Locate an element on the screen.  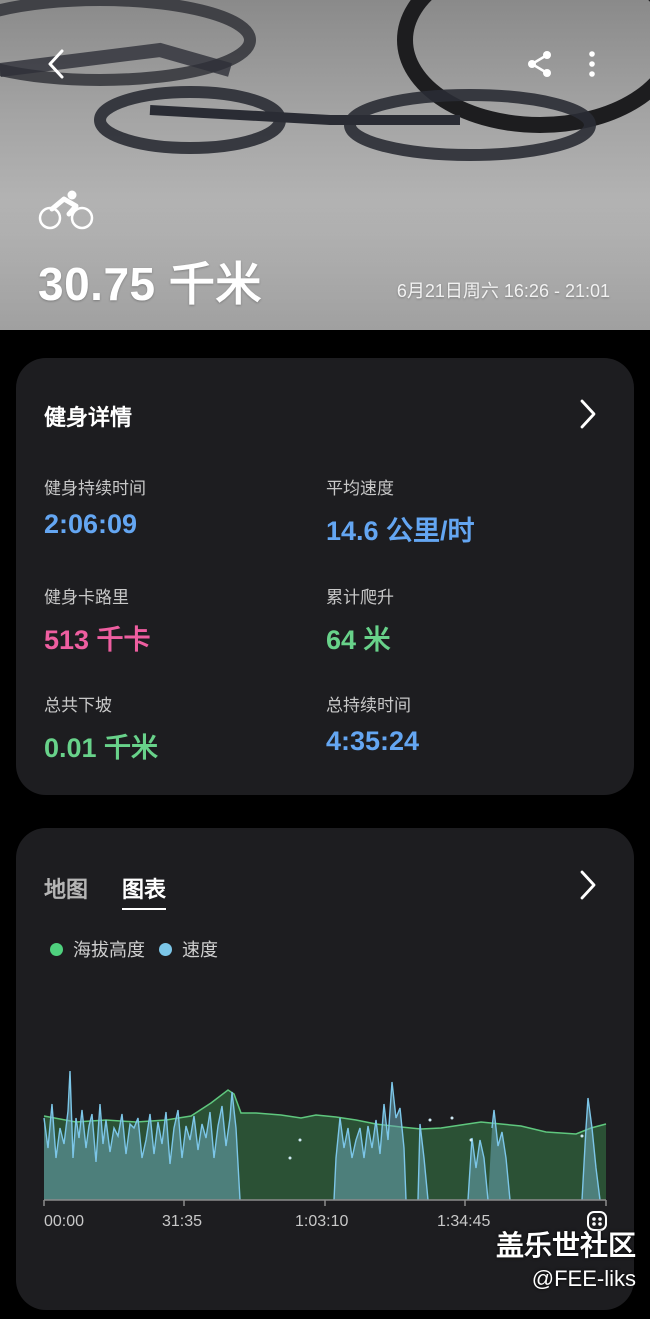
metric-value: 0.01 千米 is located at coordinates (101, 748).